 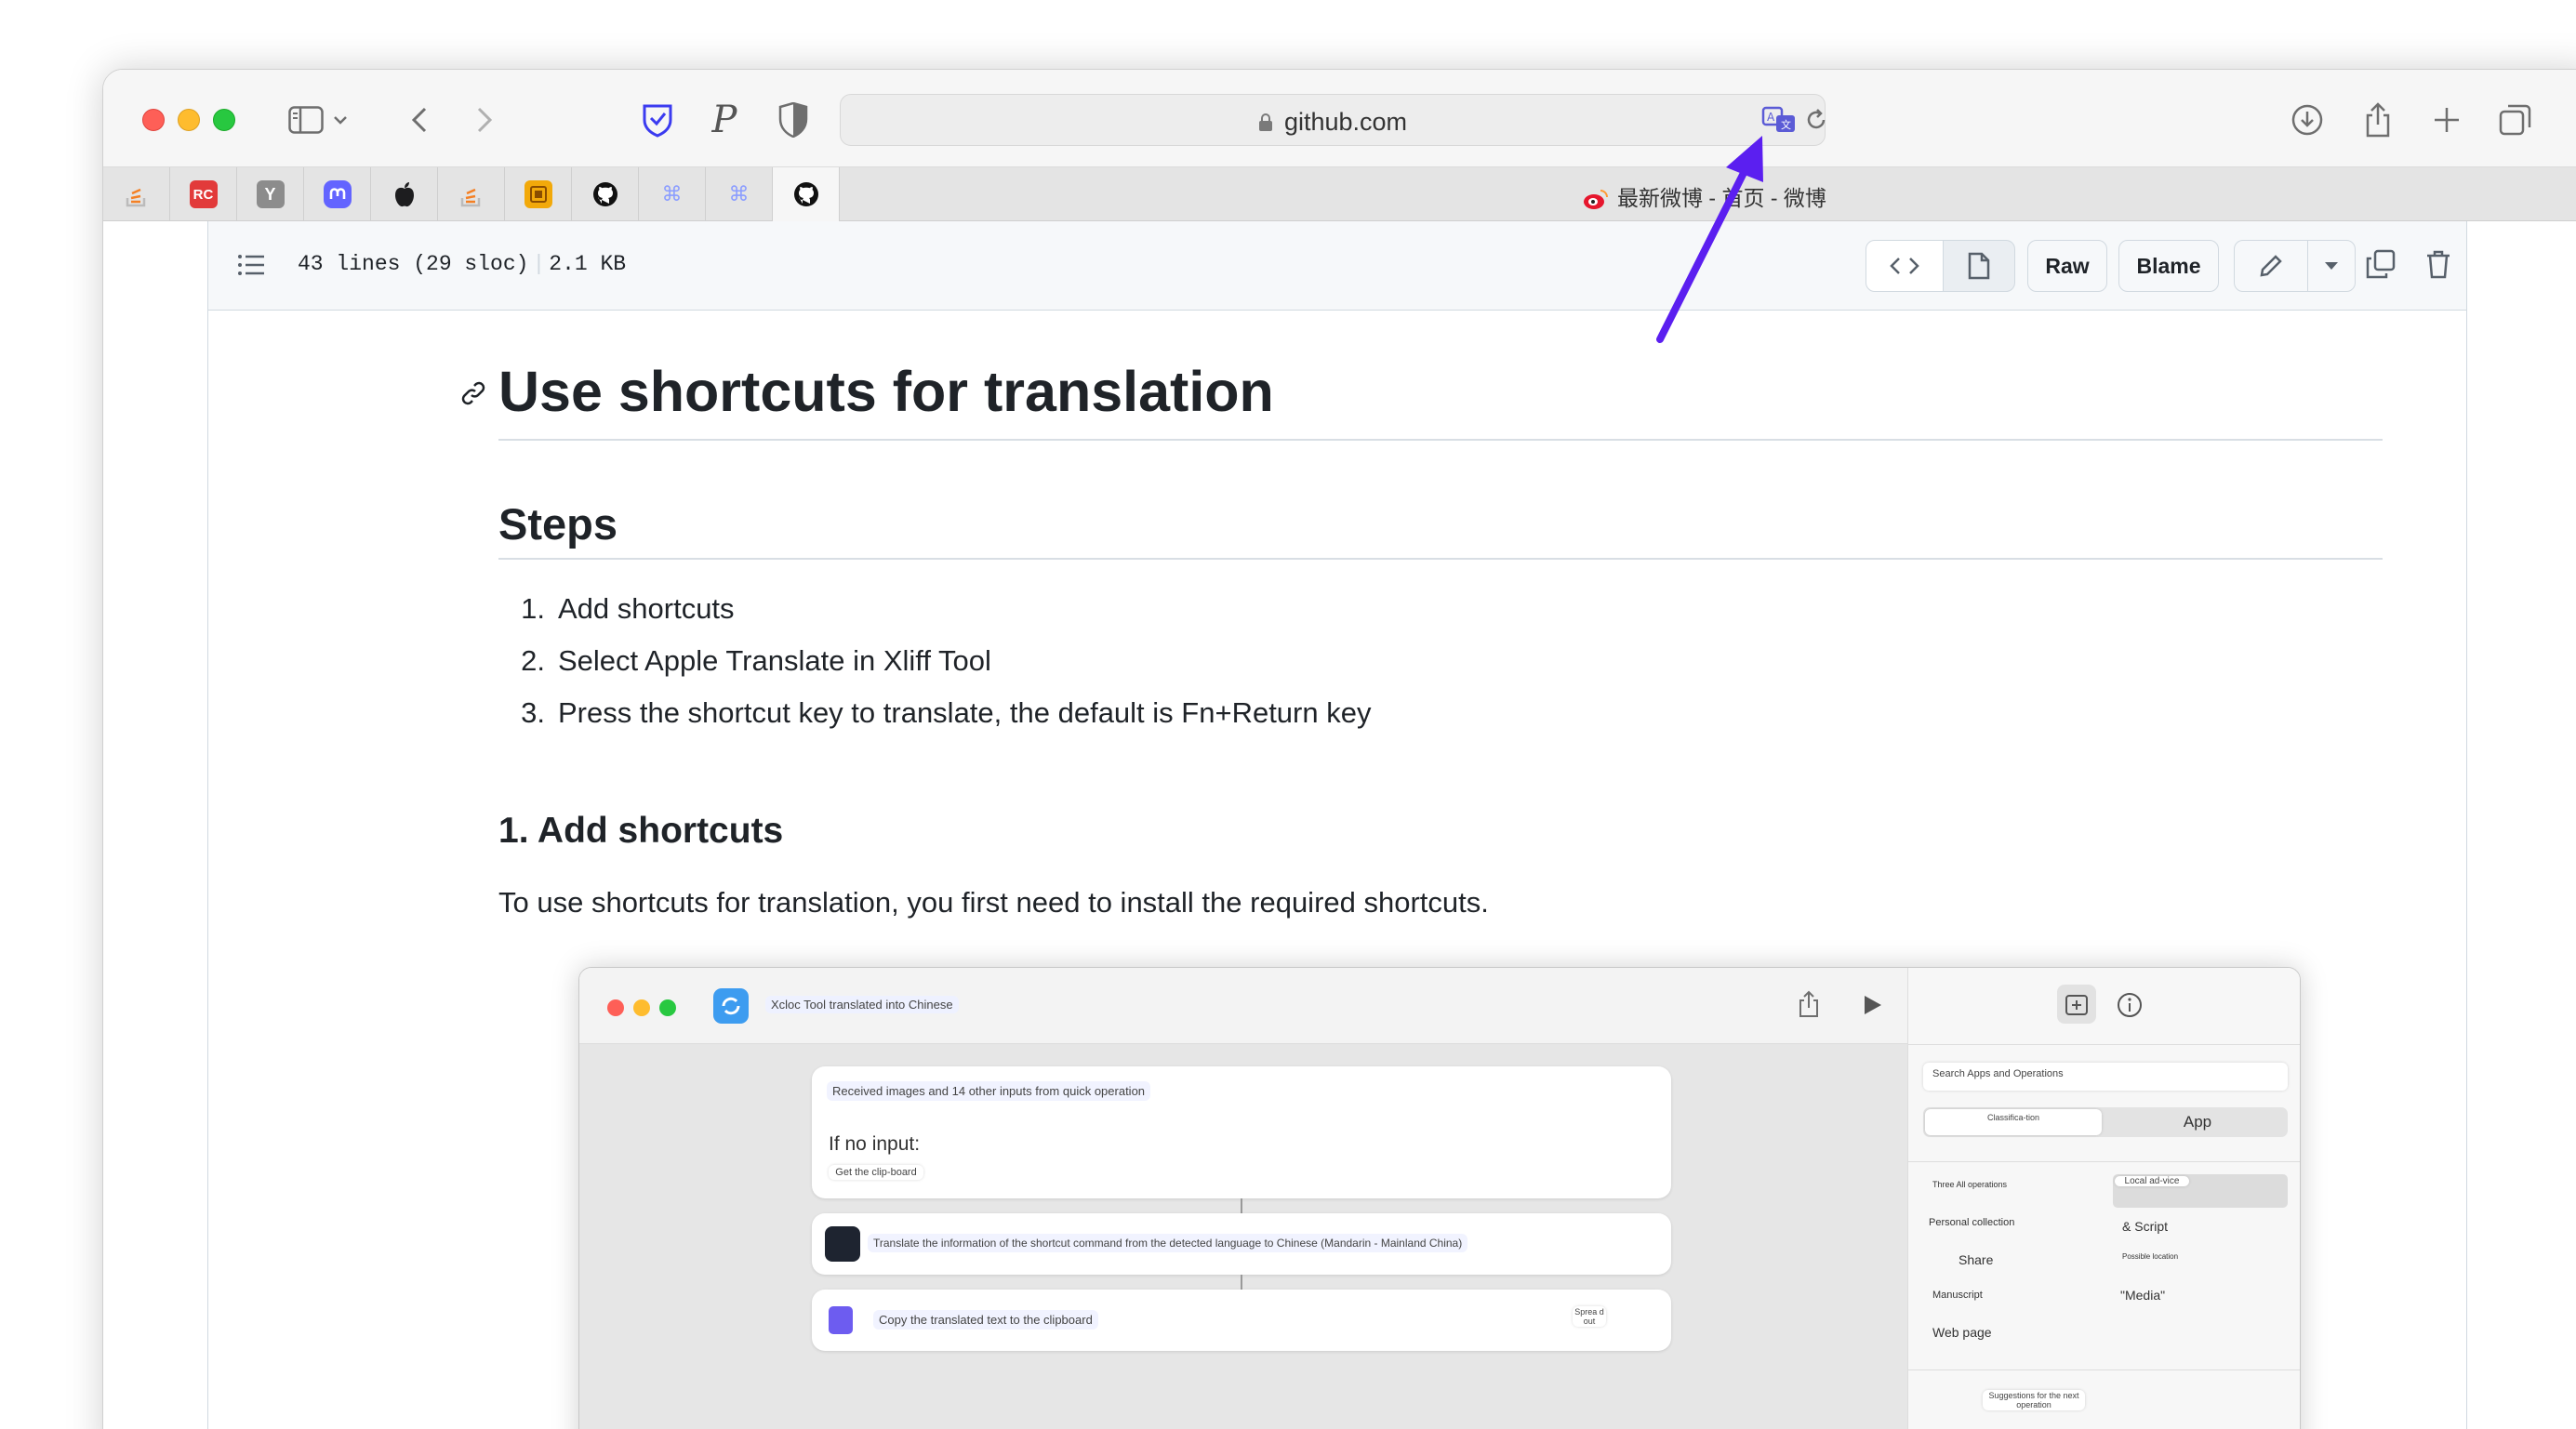 I want to click on tab-overview-icon, so click(x=2515, y=120).